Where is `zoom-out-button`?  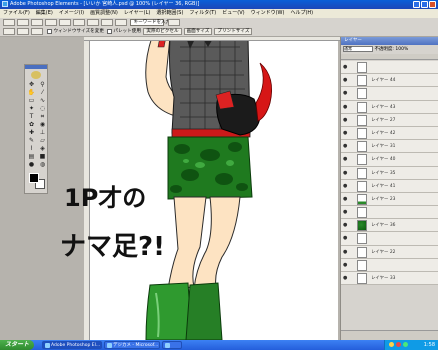
zoom-out-button is located at coordinates (37, 31).